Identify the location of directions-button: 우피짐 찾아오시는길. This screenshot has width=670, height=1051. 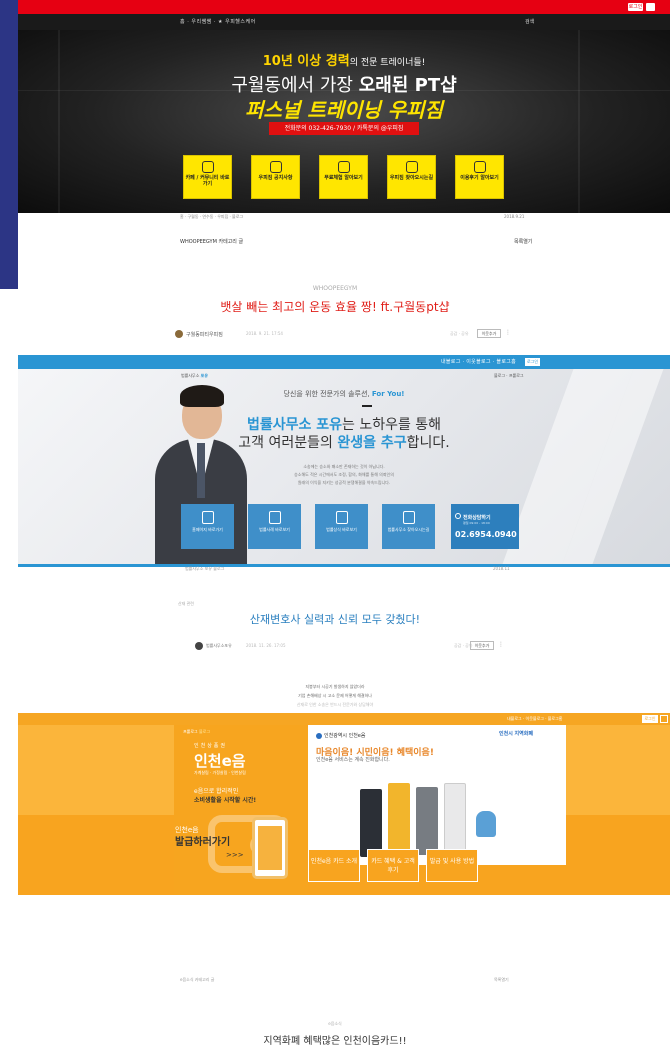
(411, 177).